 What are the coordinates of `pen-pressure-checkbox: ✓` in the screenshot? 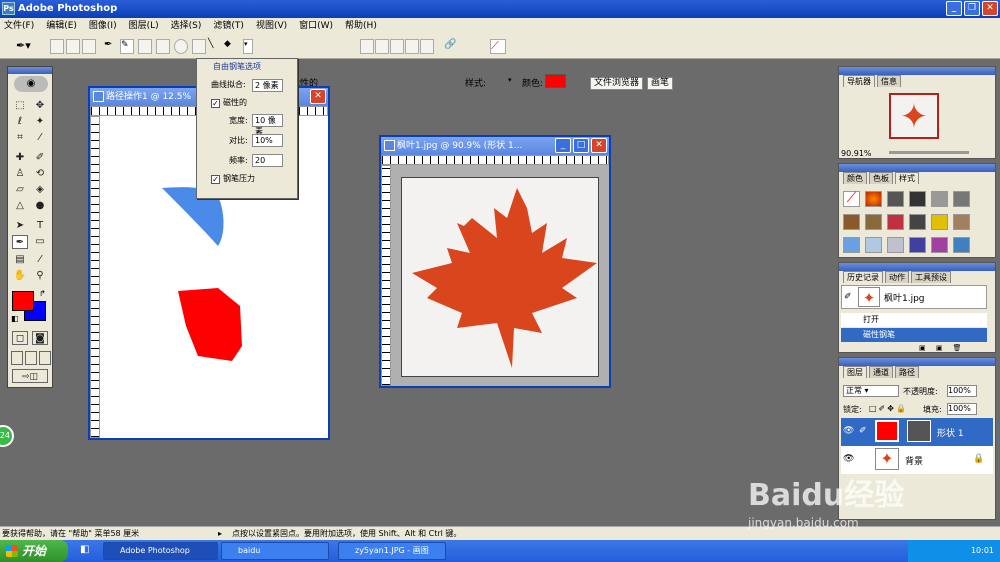 It's located at (215, 179).